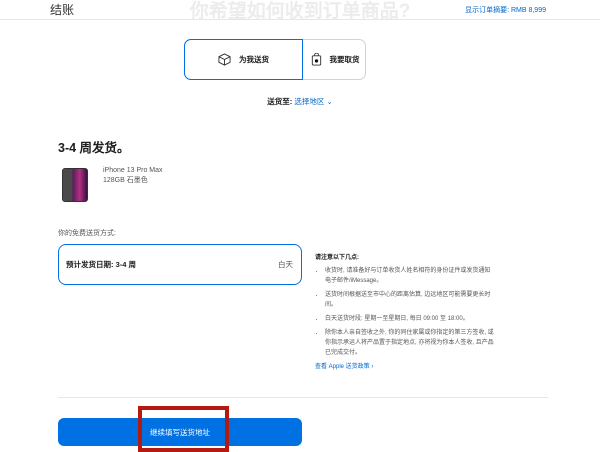  What do you see at coordinates (285, 264) in the screenshot?
I see `shipping-time: 白天` at bounding box center [285, 264].